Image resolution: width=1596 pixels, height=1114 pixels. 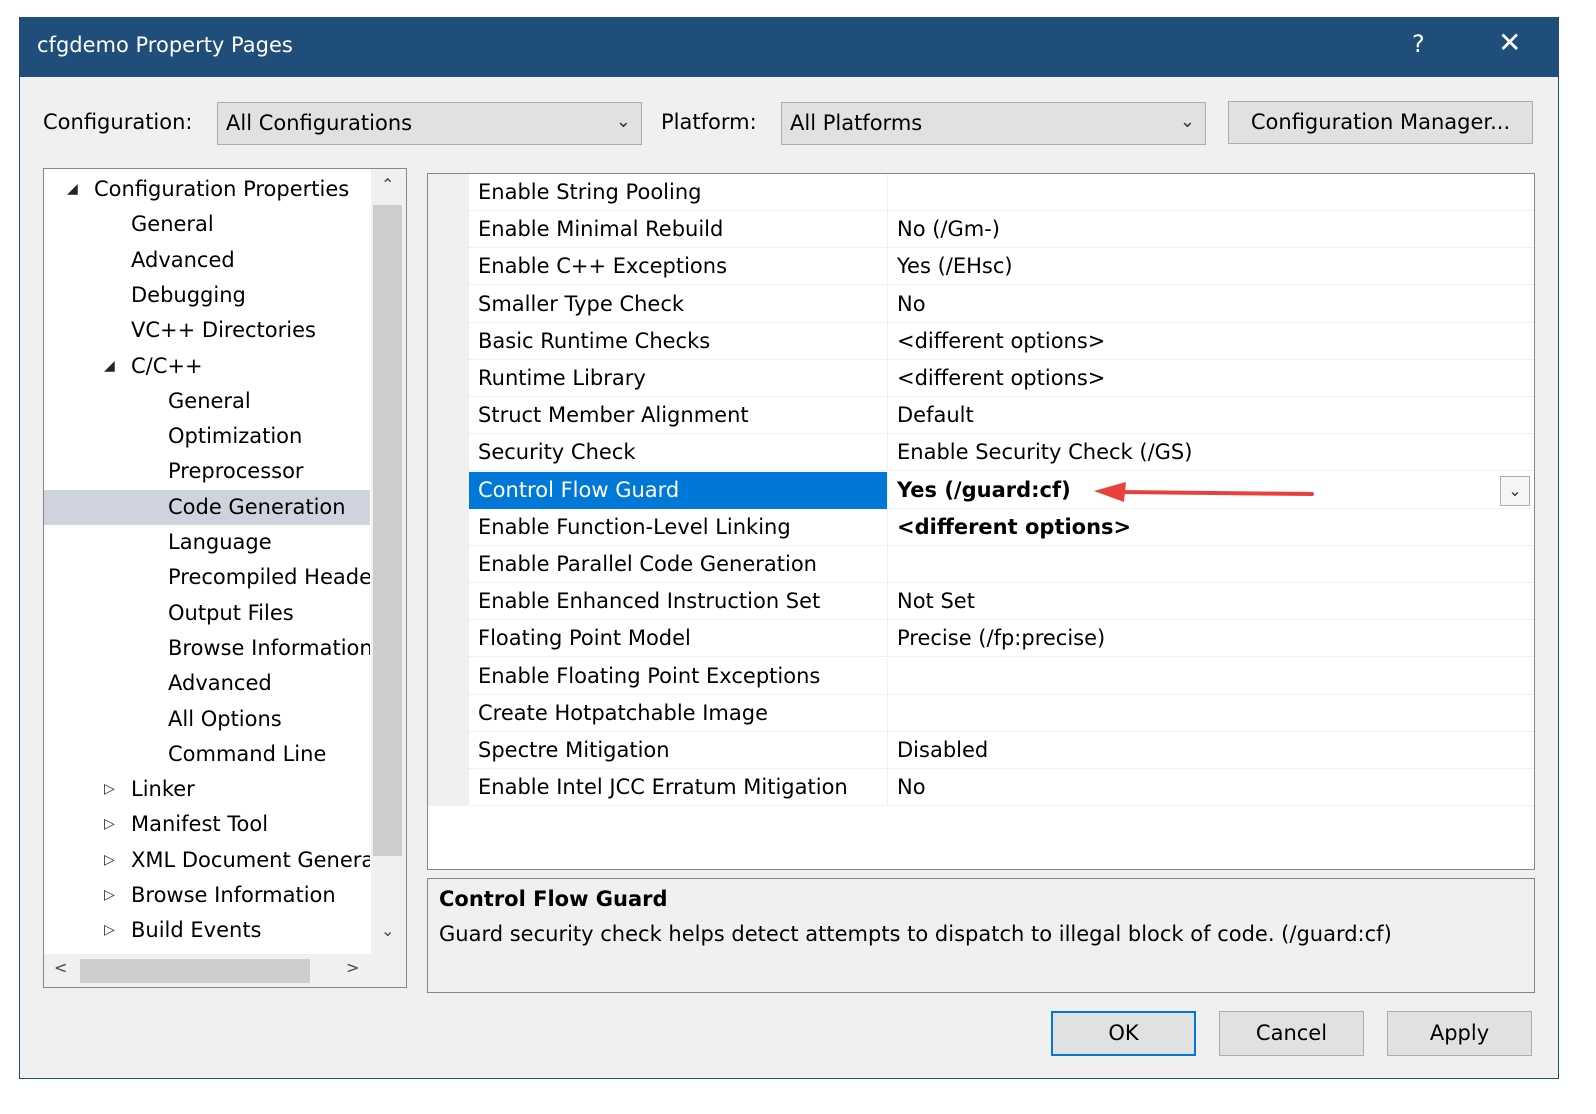 I want to click on property-row: Enable C++ Exceptions Yes (/EHsc), so click(x=1001, y=267).